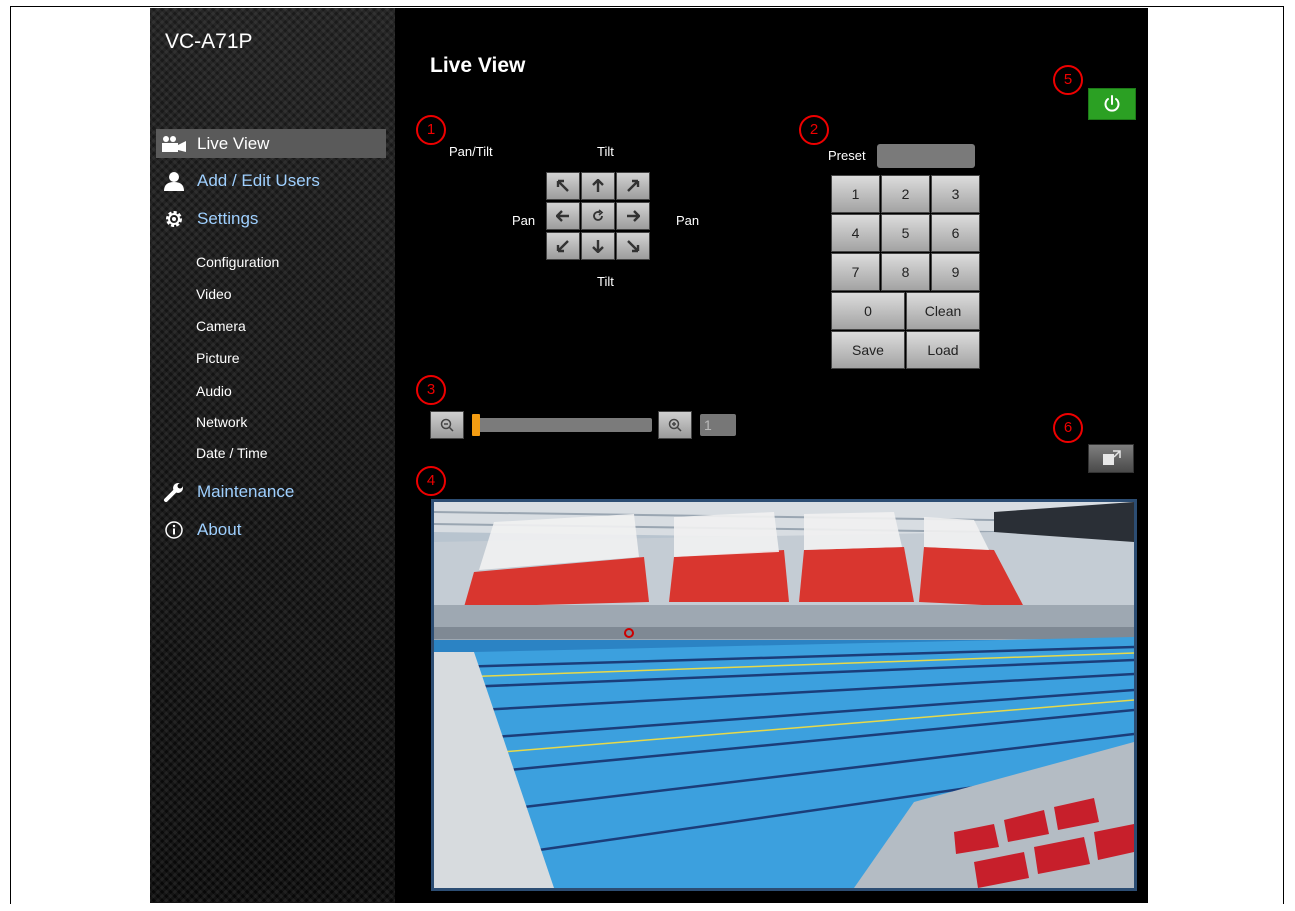  What do you see at coordinates (605, 281) in the screenshot?
I see `tilt-label-bottom: Tilt` at bounding box center [605, 281].